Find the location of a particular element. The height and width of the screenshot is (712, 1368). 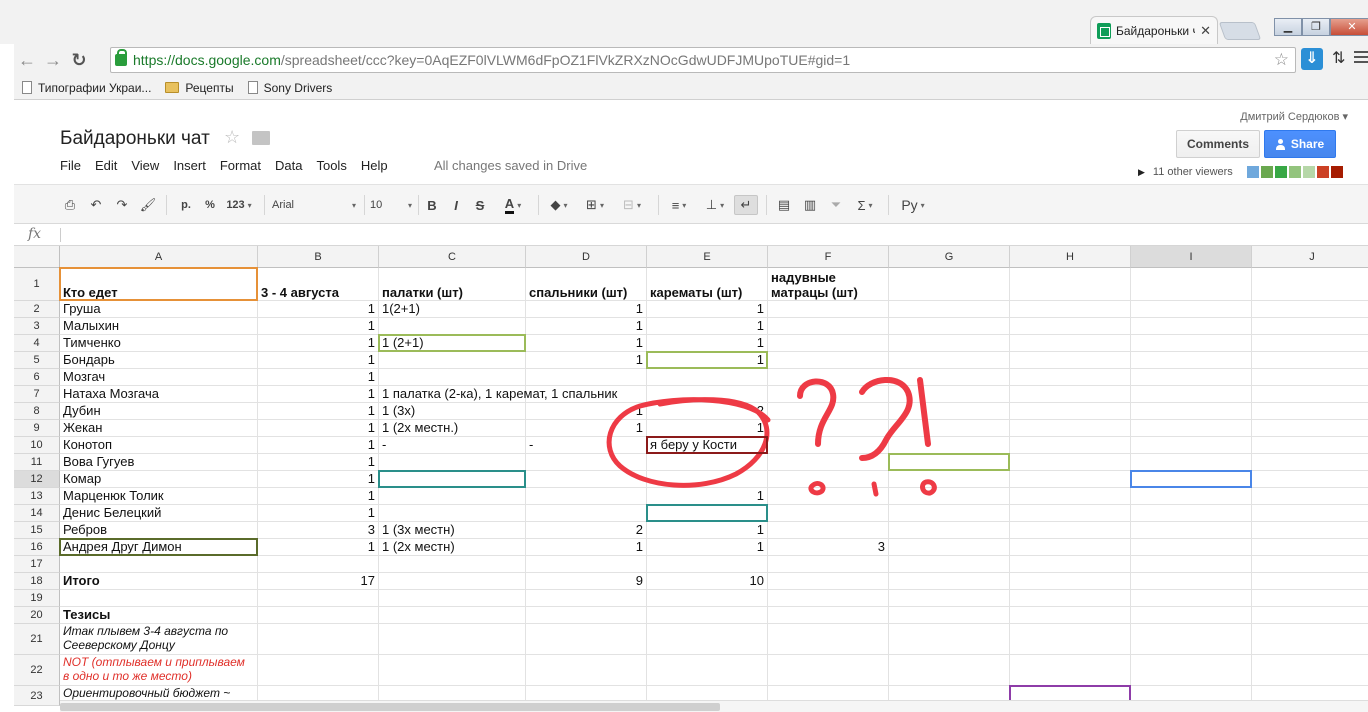

cell-g21 is located at coordinates (949, 639).